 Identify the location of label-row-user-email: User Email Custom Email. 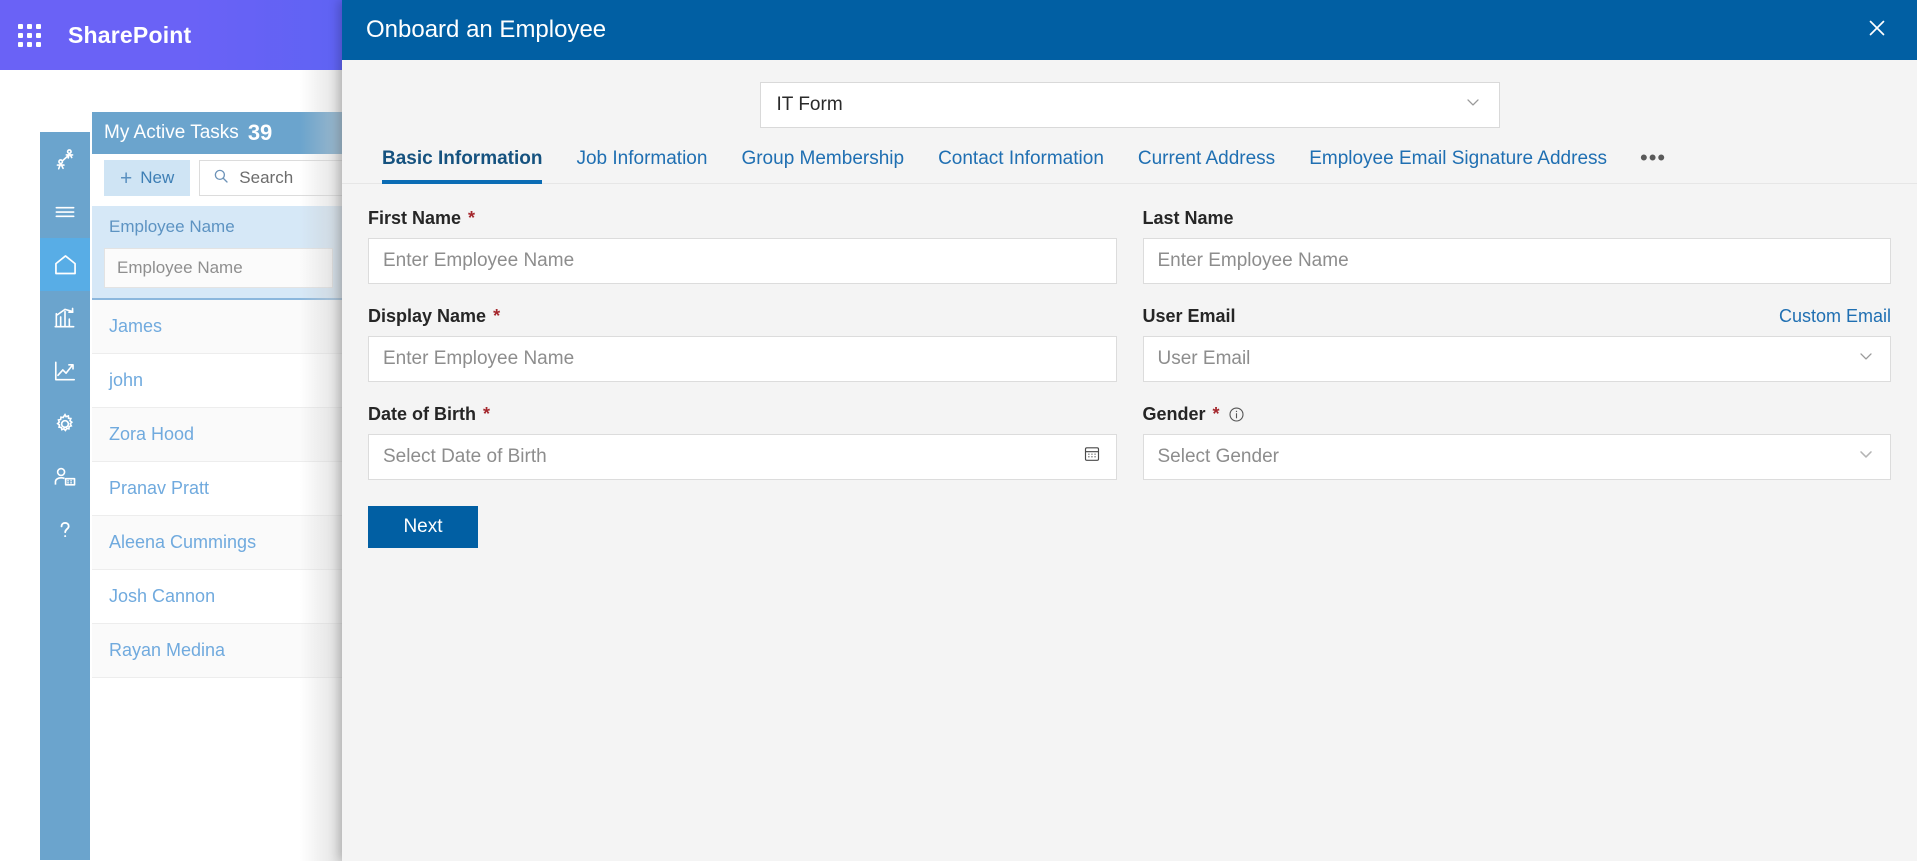
(1517, 316).